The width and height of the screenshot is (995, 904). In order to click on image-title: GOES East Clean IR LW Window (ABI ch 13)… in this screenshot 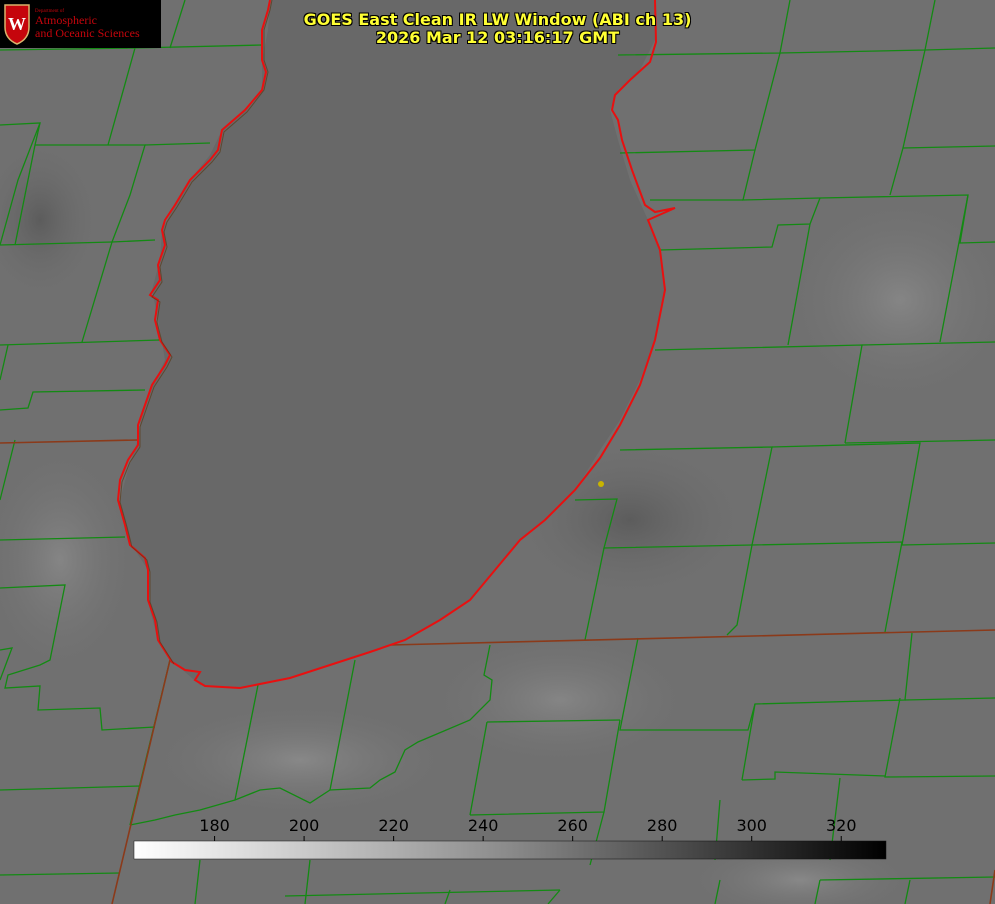, I will do `click(497, 29)`.